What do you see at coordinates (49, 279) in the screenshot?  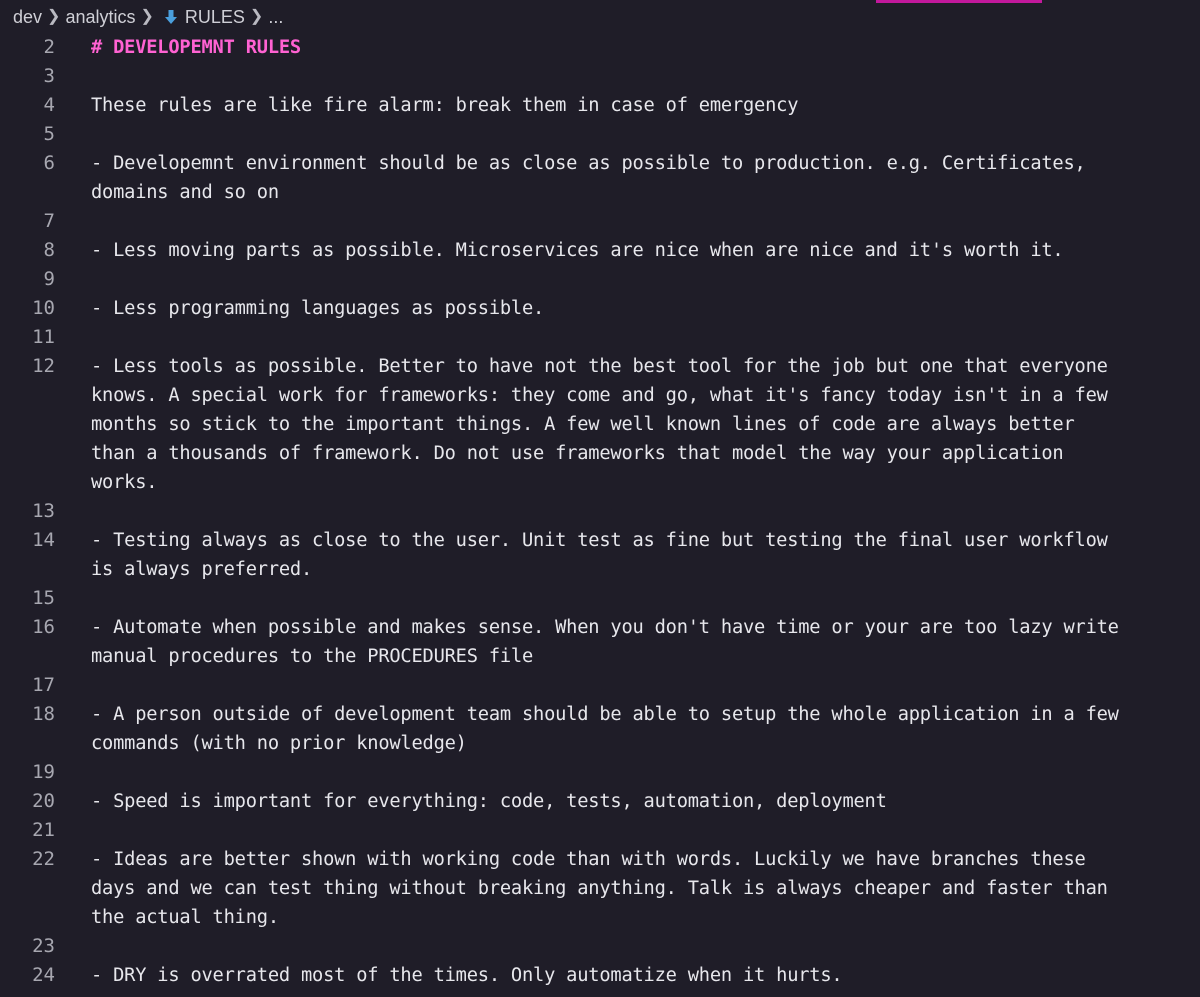 I see `line-number: 9` at bounding box center [49, 279].